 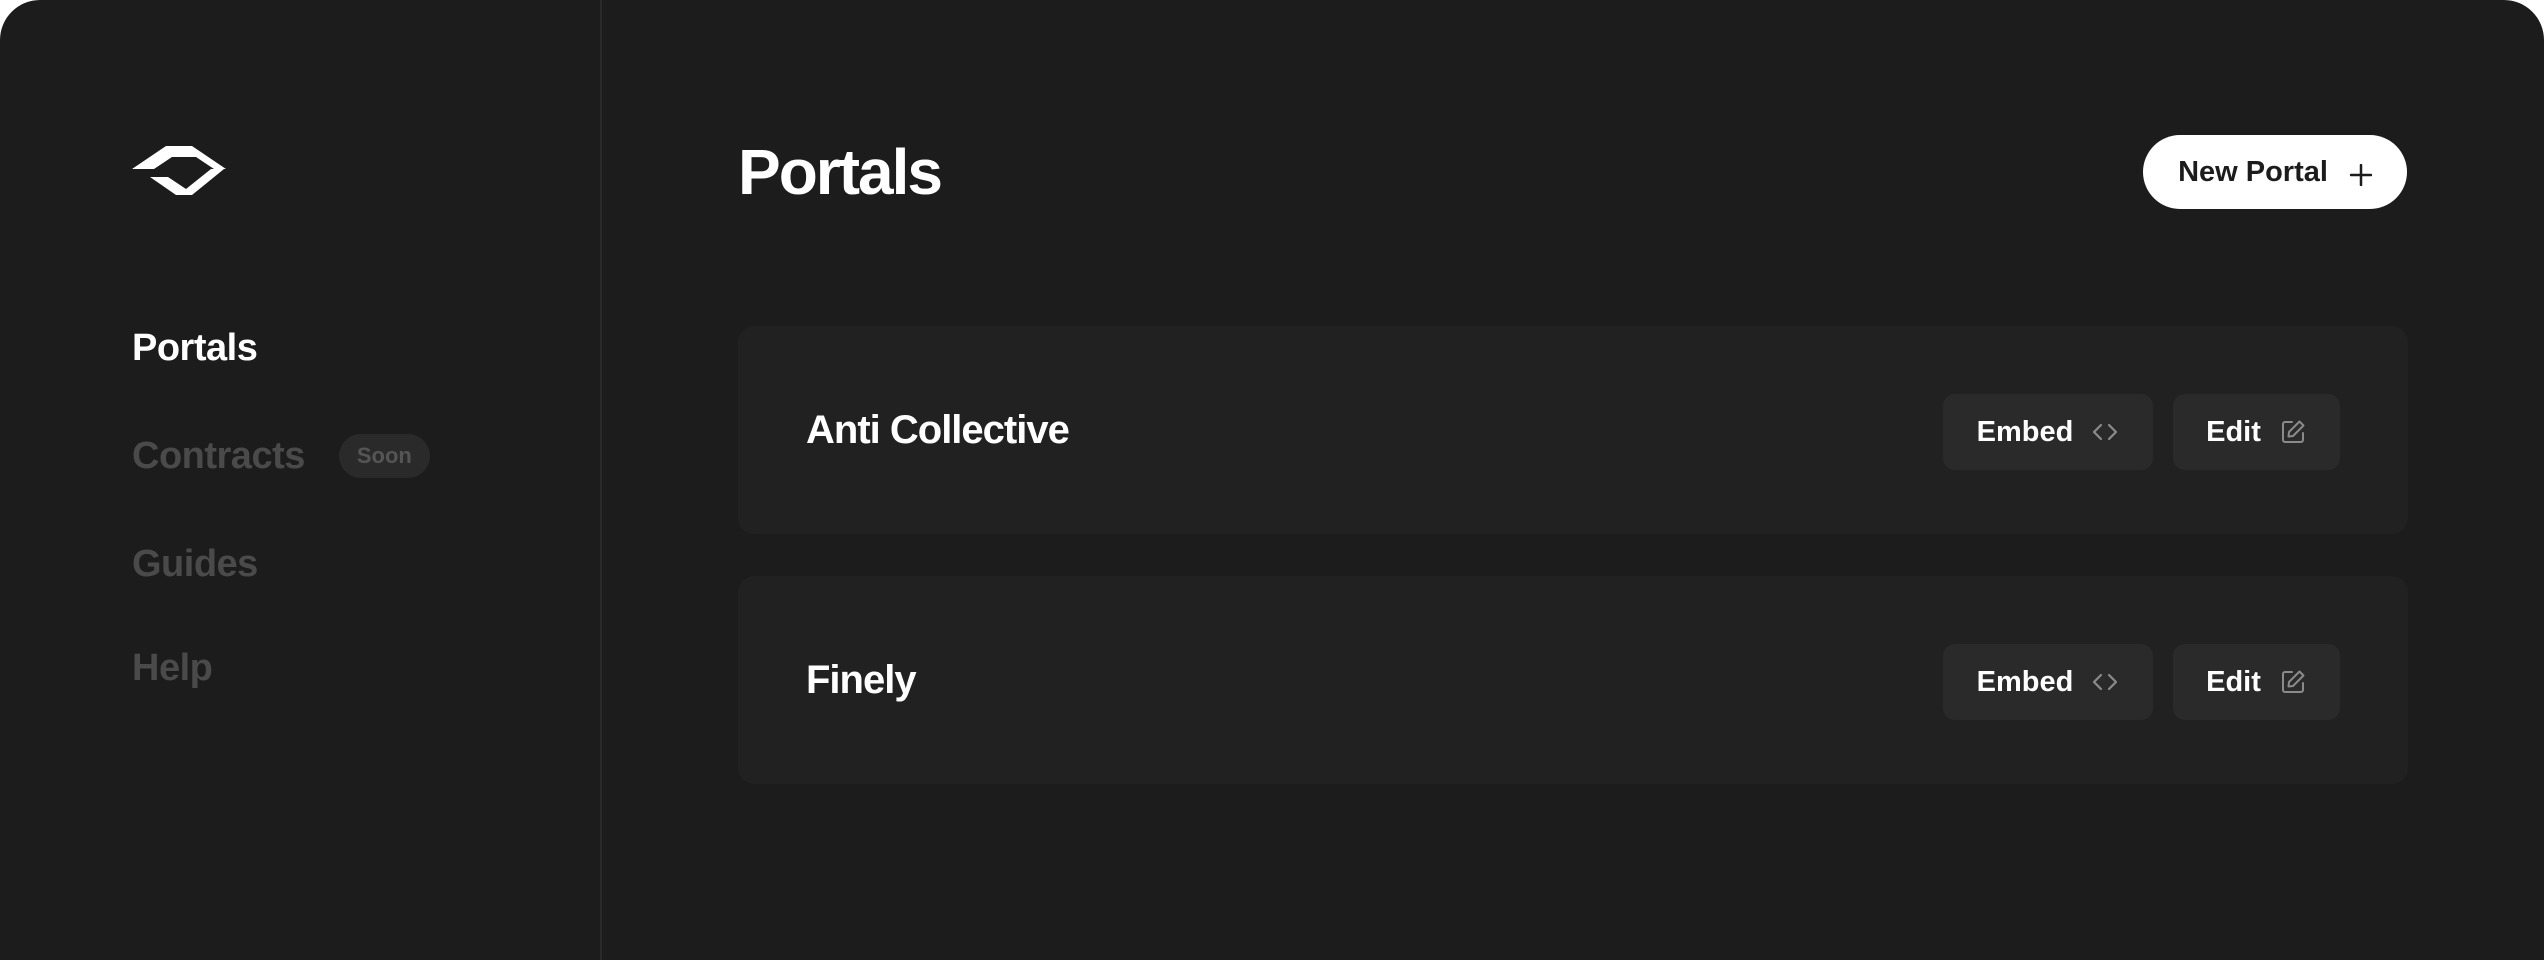 I want to click on sidebar-item-label: Contracts, so click(x=218, y=455).